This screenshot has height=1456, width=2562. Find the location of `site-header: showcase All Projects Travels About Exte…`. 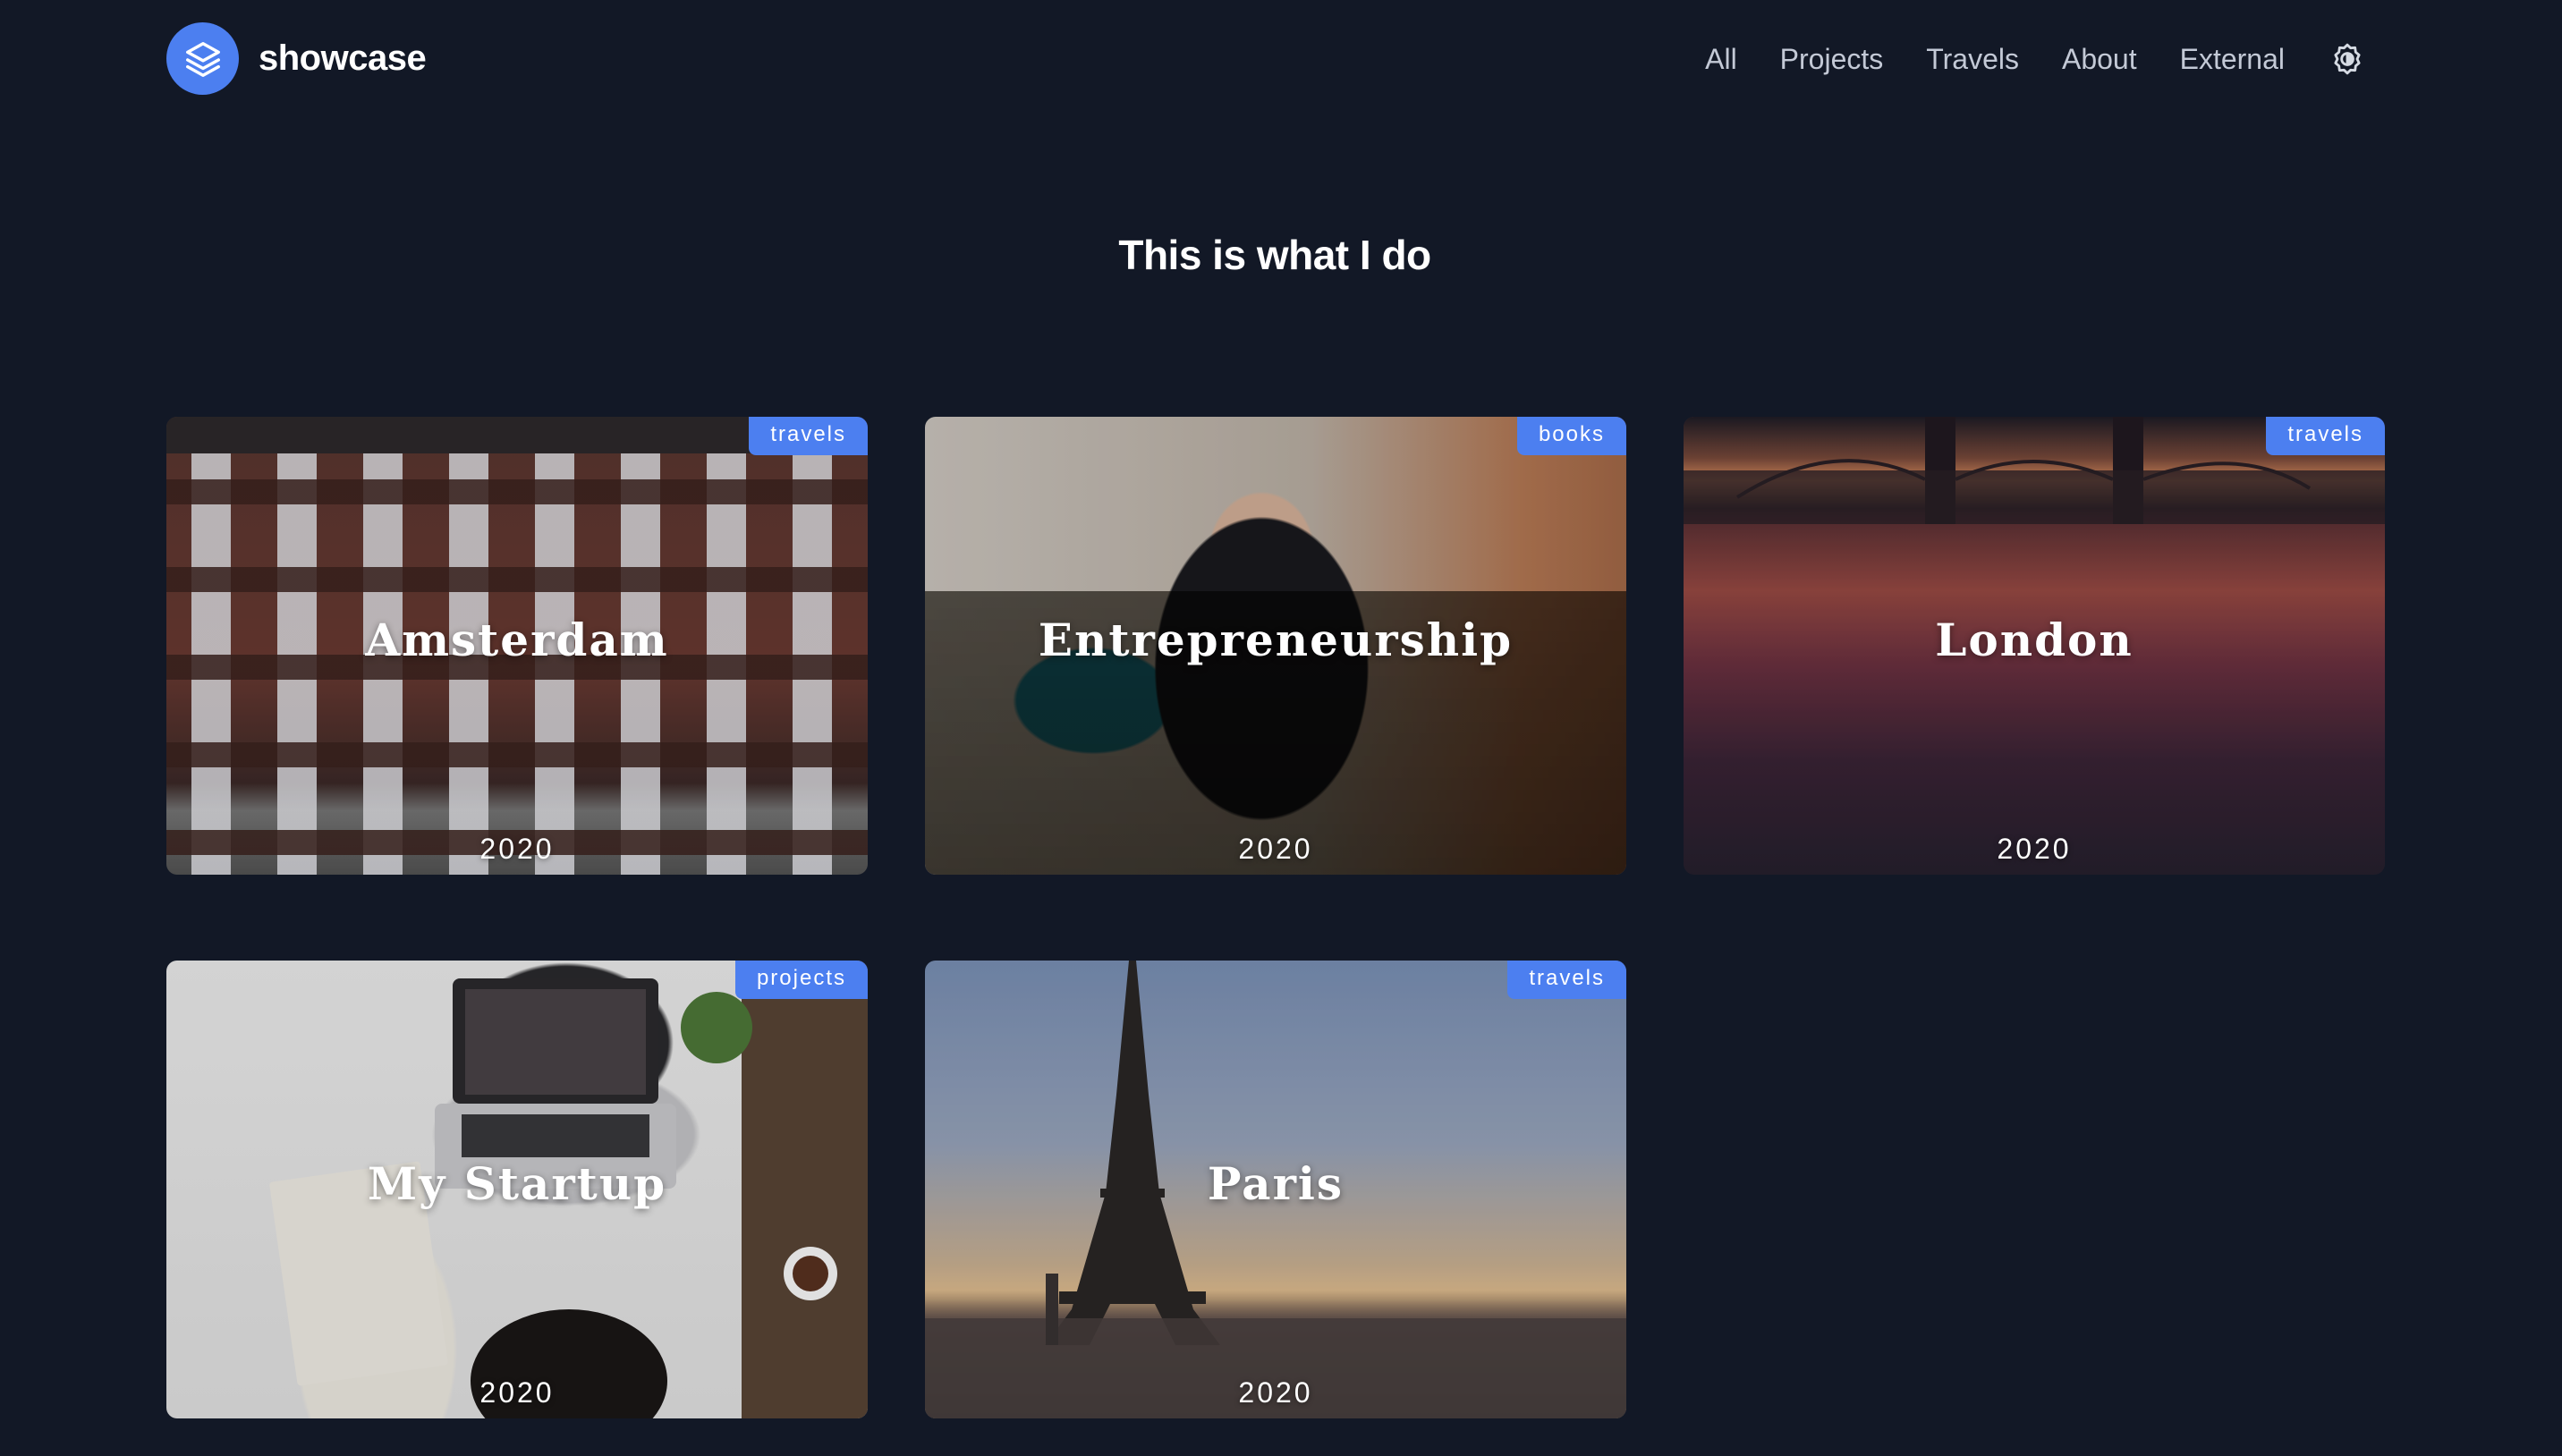

site-header: showcase All Projects Travels About Exte… is located at coordinates (1281, 59).